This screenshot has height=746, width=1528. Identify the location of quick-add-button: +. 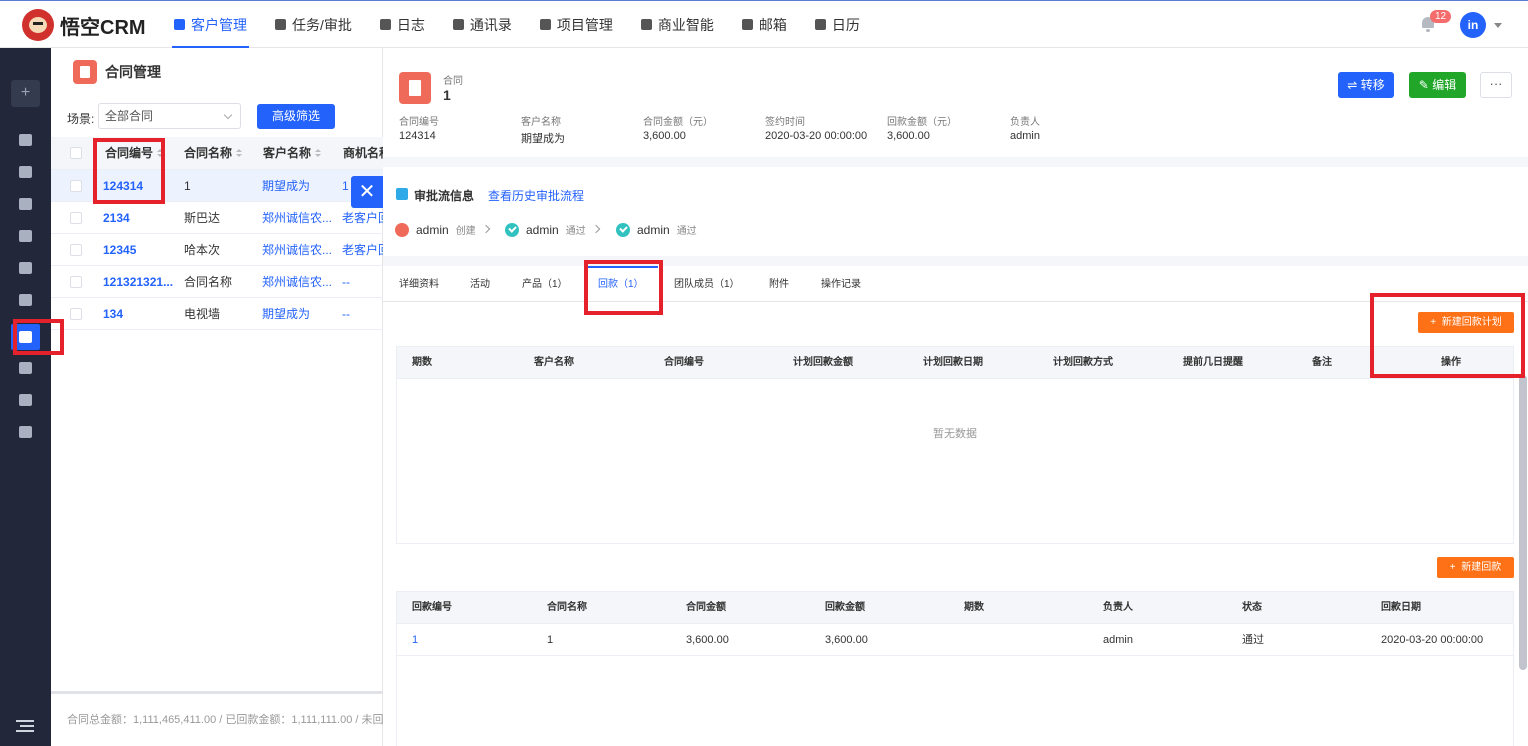
(25, 93).